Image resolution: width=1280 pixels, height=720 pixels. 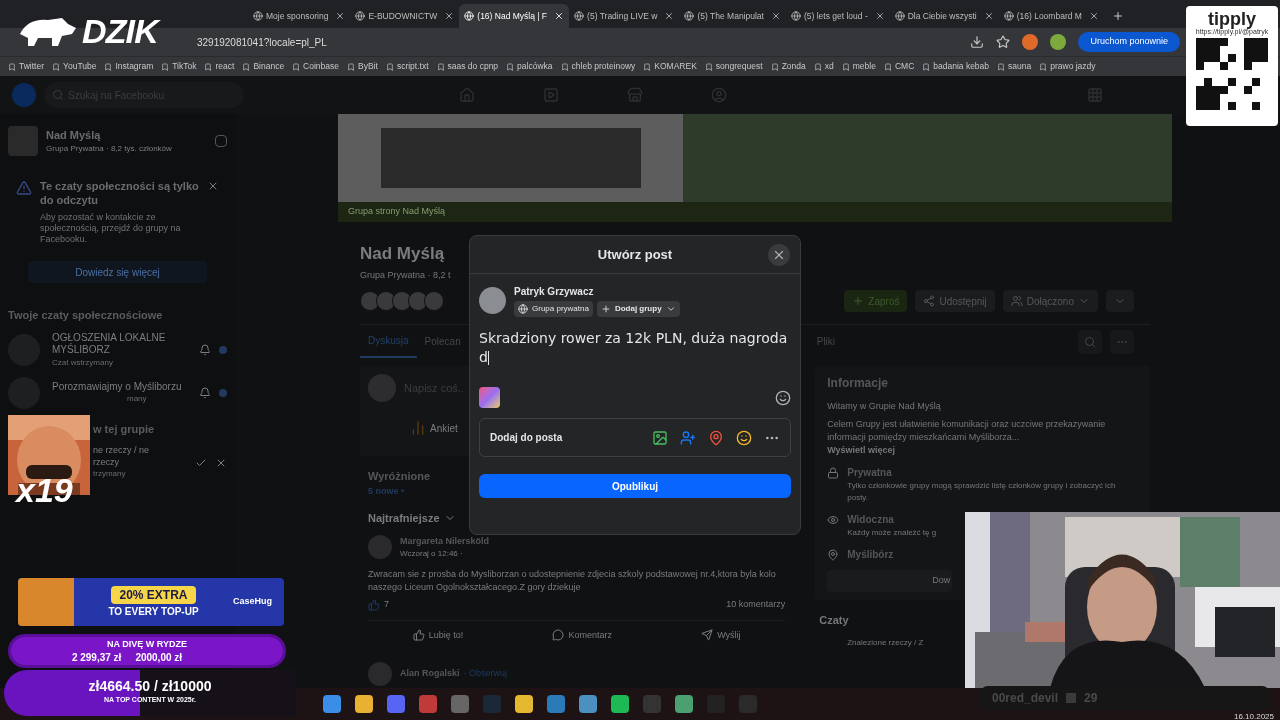 What do you see at coordinates (833, 473) in the screenshot?
I see `lock-icon` at bounding box center [833, 473].